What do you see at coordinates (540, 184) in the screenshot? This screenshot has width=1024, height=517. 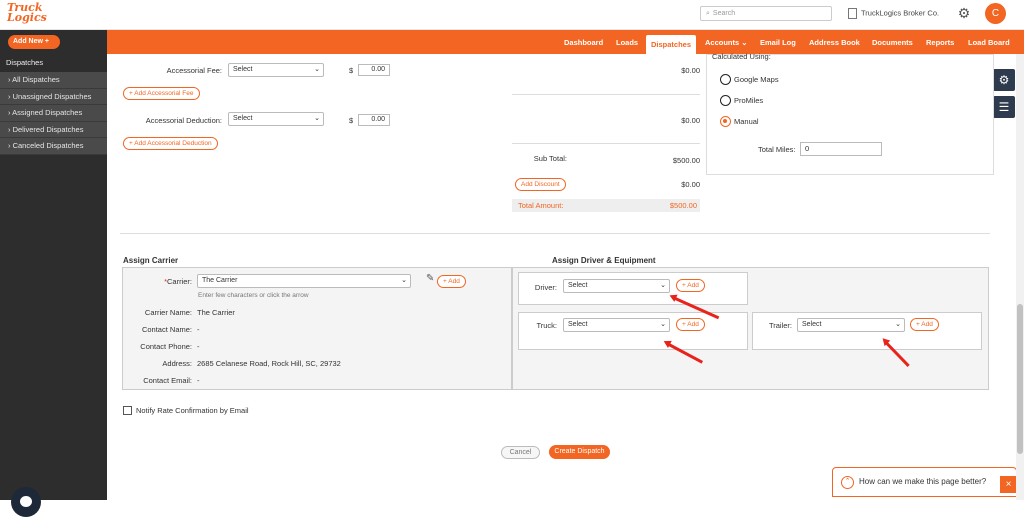 I see `add-discount-button: Add Discount` at bounding box center [540, 184].